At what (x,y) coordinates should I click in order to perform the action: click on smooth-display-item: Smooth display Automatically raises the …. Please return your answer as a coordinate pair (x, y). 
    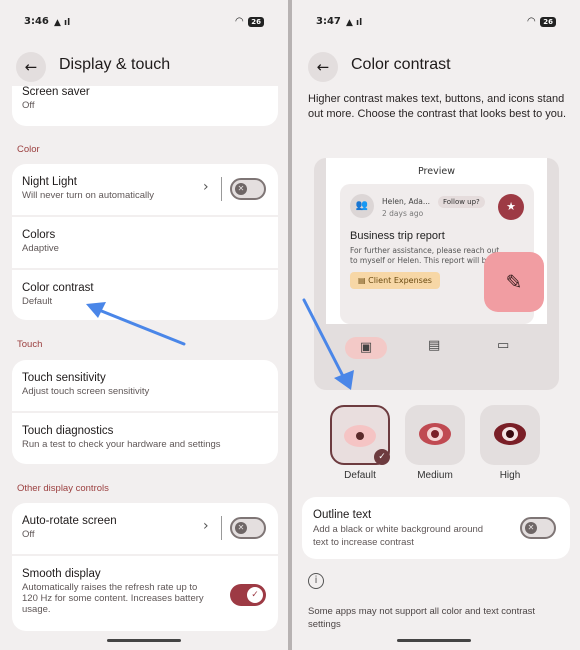
    Looking at the image, I should click on (145, 593).